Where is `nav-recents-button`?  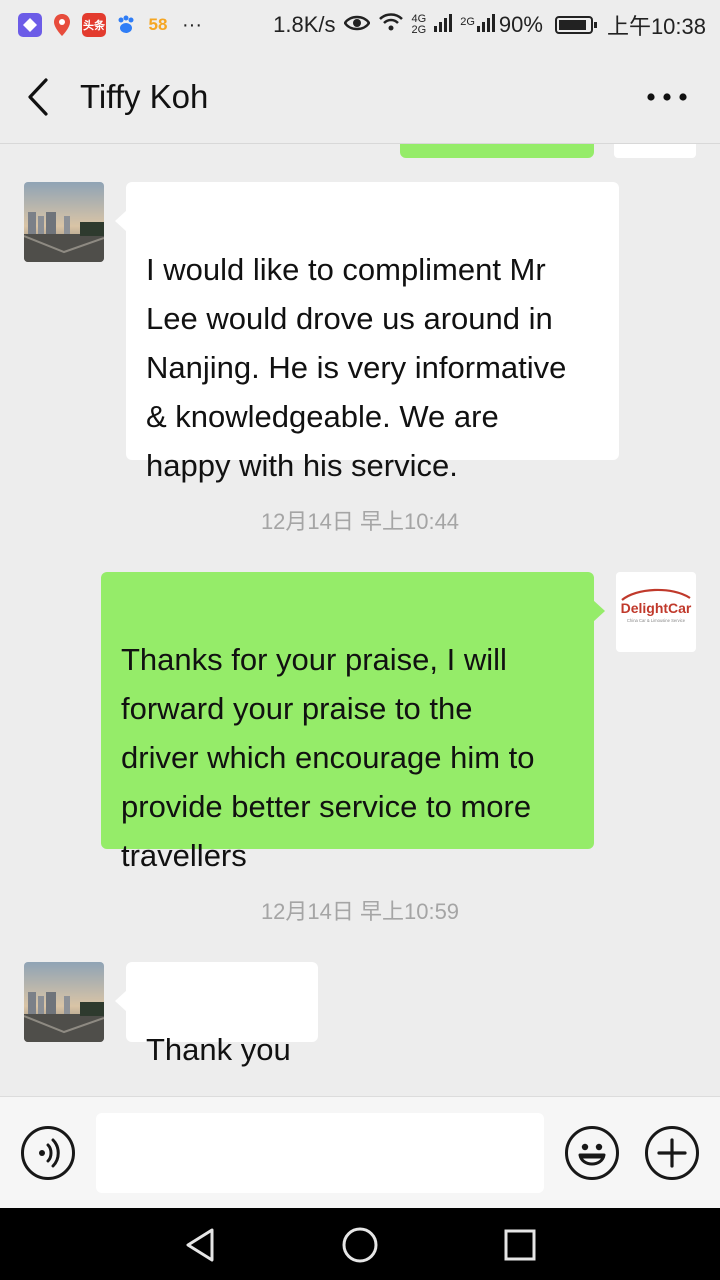 nav-recents-button is located at coordinates (520, 1245).